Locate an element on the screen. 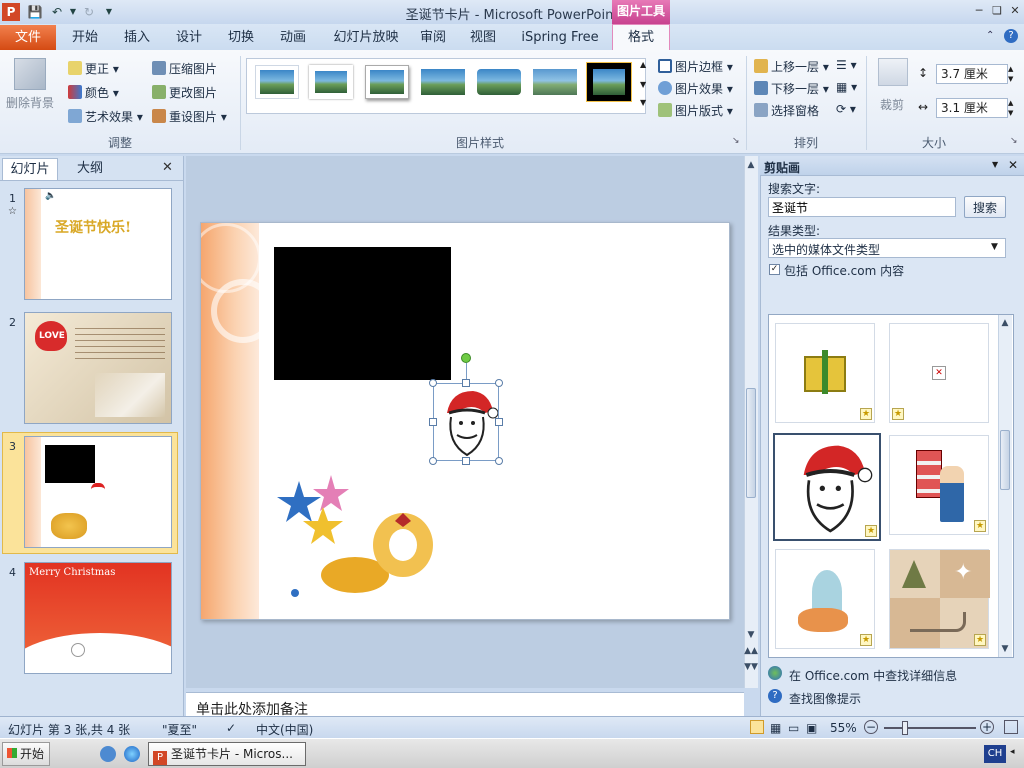  normal-view-icon is located at coordinates (757, 727).